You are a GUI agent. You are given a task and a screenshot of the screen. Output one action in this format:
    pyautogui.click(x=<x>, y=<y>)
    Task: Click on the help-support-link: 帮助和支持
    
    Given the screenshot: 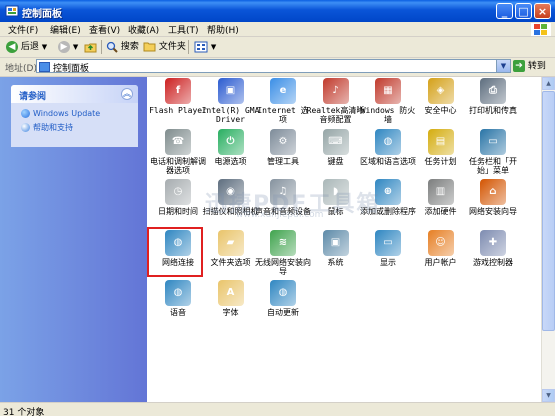 What is the action you would take?
    pyautogui.click(x=47, y=127)
    